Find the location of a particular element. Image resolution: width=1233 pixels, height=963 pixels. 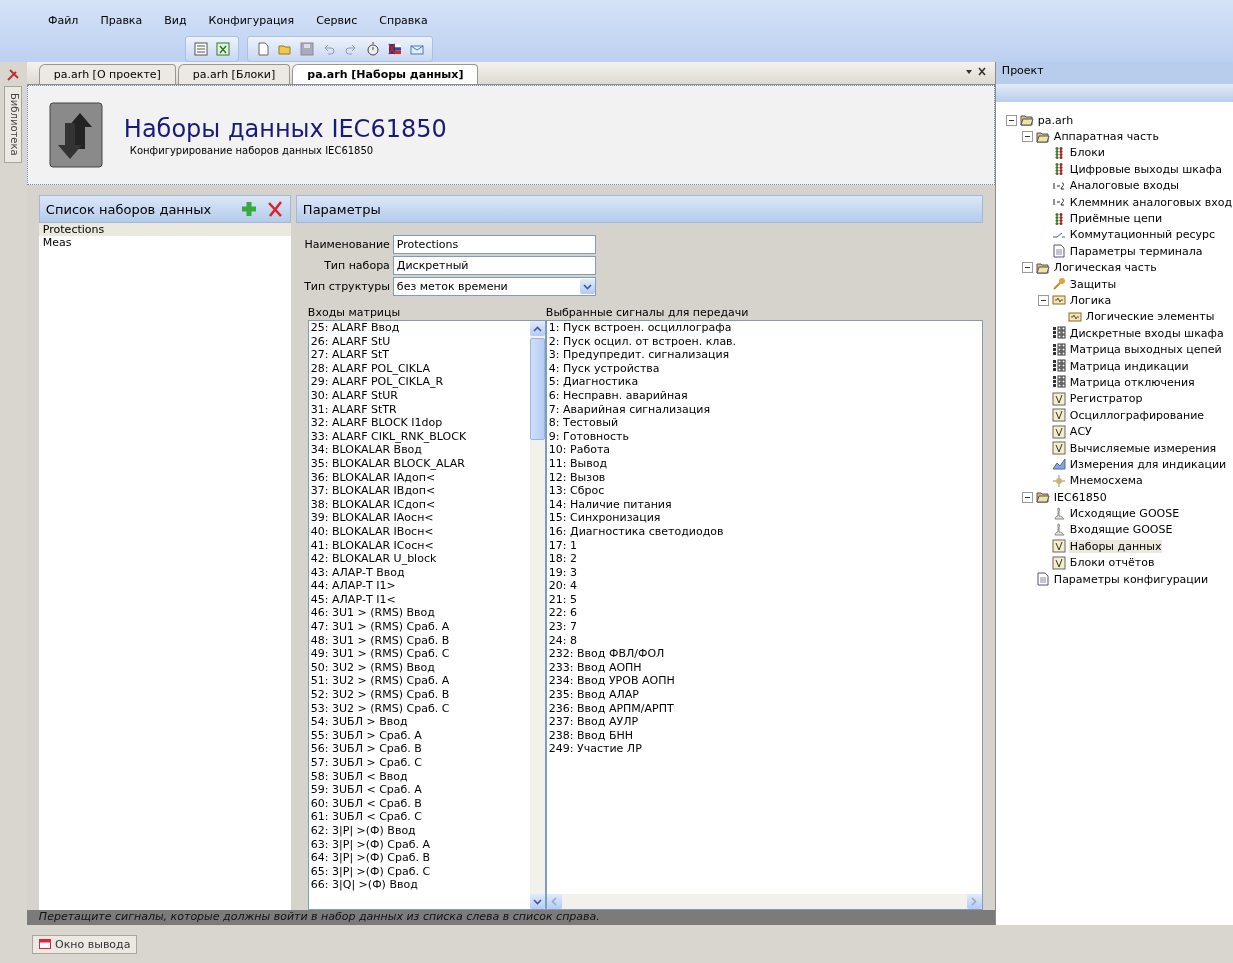

list-item: 15: Синхронизация is located at coordinates (764, 518).